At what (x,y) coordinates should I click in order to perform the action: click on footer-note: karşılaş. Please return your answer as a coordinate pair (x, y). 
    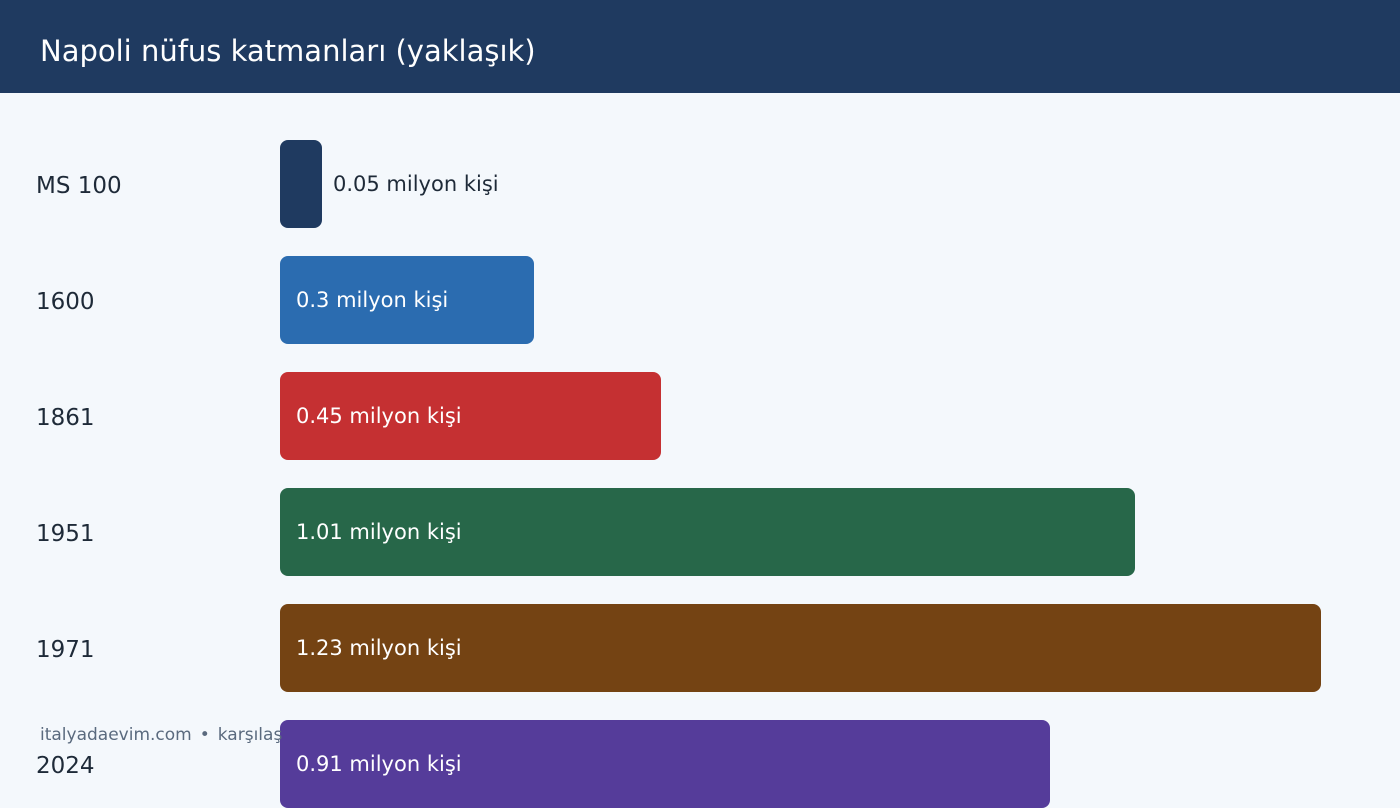
    Looking at the image, I should click on (250, 735).